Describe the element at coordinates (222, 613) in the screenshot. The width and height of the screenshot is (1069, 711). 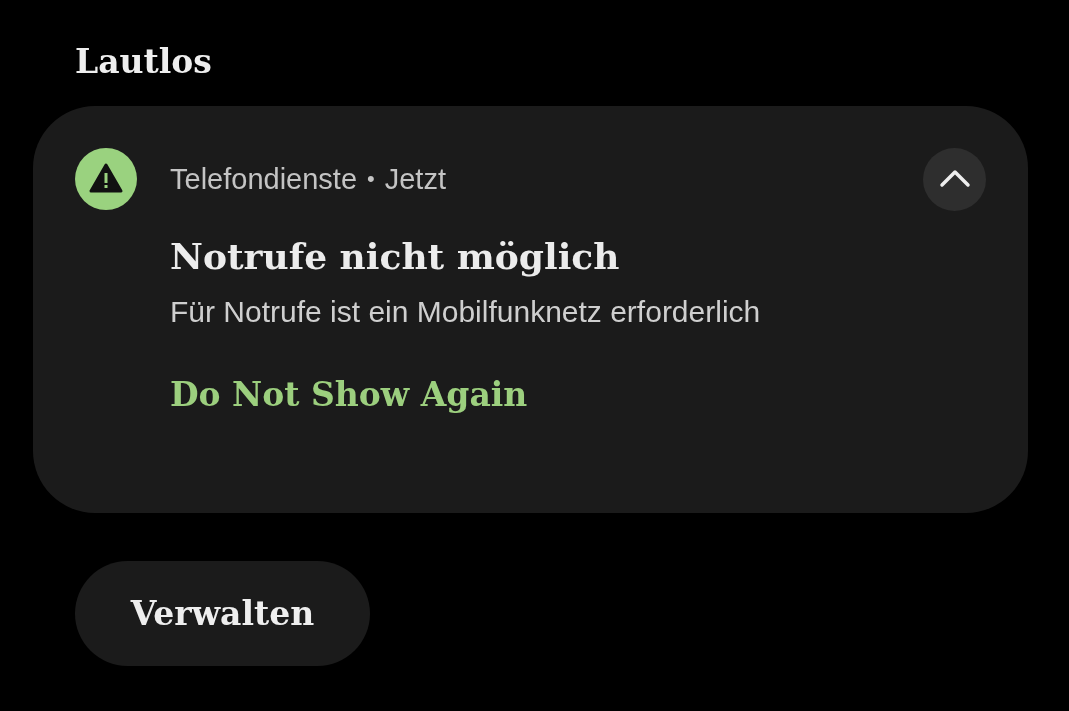
I see `manage-button: Verwalten` at that location.